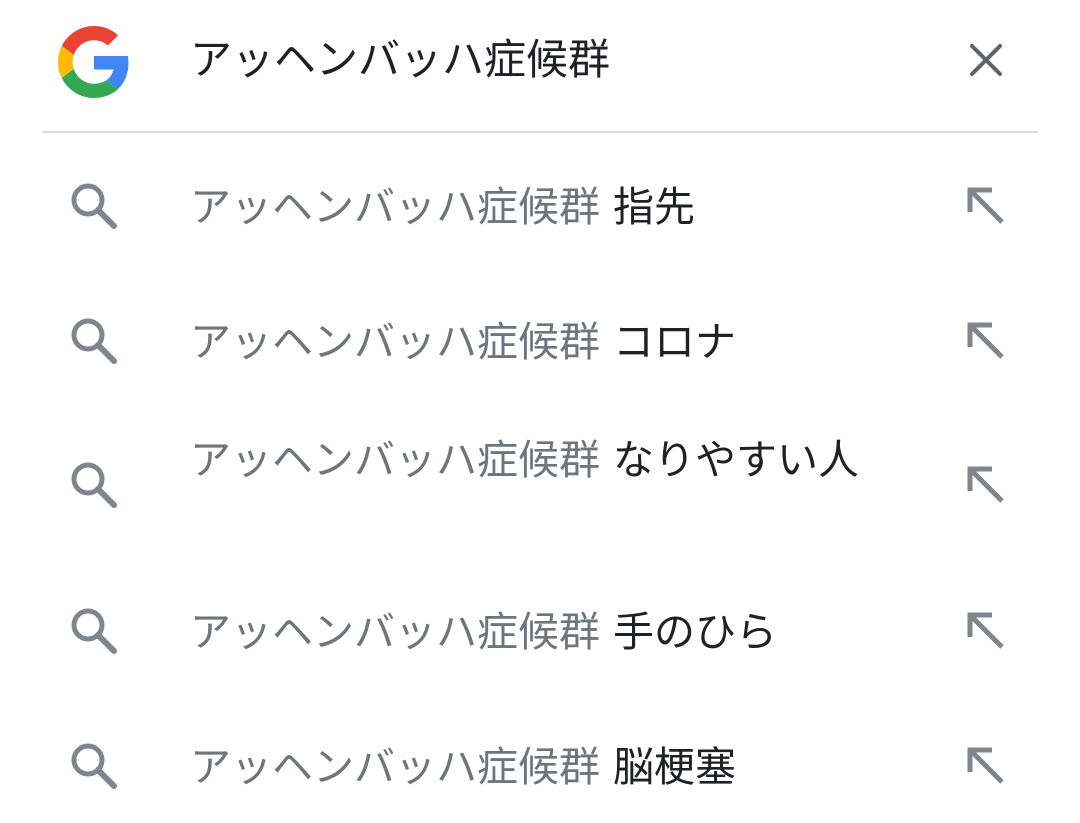 This screenshot has height=823, width=1080. I want to click on suggestion-item: アッヘンバッハ症候群 脳梗塞, so click(540, 770).